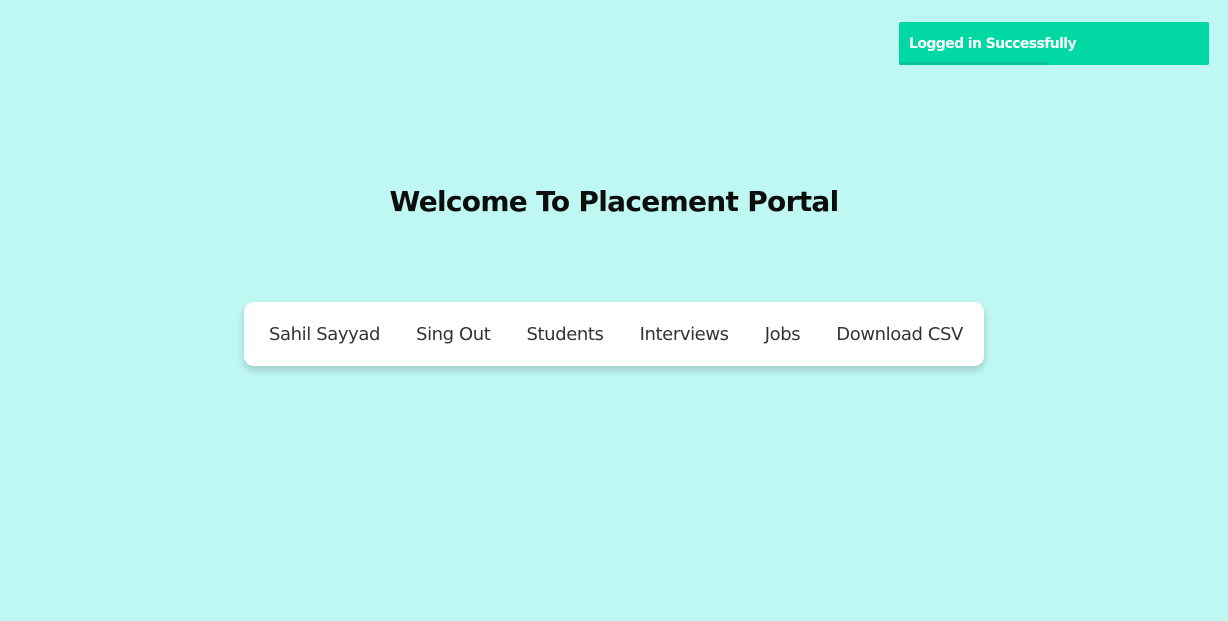  I want to click on nav-download-csv-link: Download CSV, so click(899, 334).